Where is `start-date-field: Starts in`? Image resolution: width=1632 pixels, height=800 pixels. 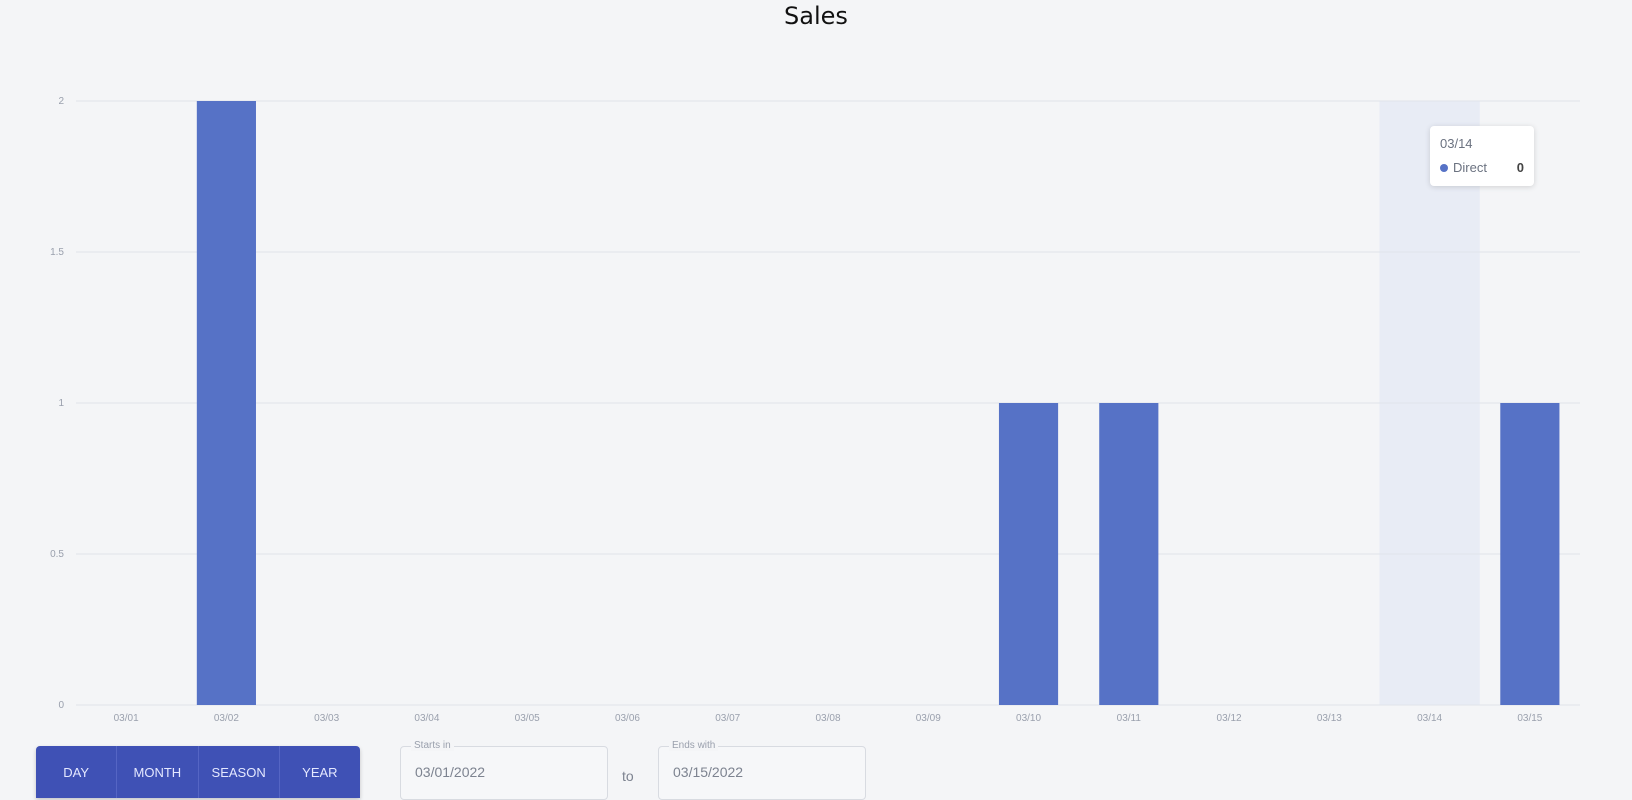
start-date-field: Starts in is located at coordinates (504, 770).